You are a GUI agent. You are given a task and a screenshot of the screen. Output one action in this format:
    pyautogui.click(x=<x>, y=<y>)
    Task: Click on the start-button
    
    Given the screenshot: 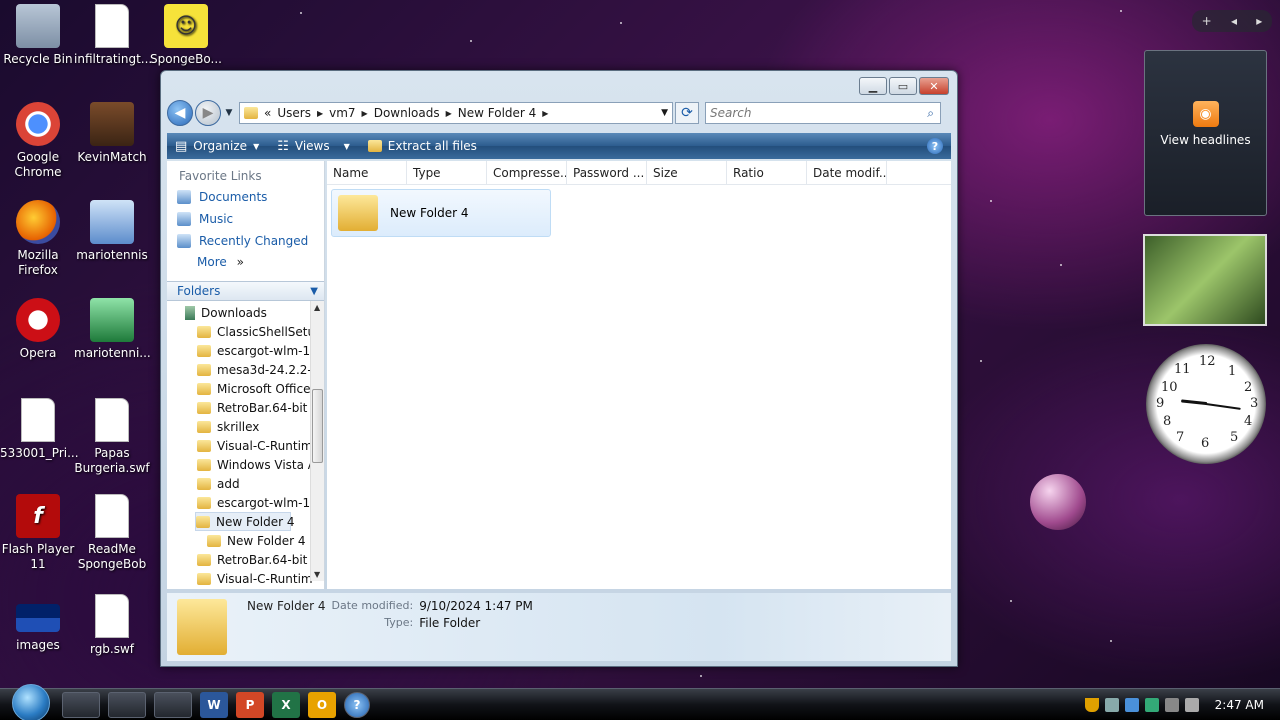 What is the action you would take?
    pyautogui.click(x=31, y=701)
    